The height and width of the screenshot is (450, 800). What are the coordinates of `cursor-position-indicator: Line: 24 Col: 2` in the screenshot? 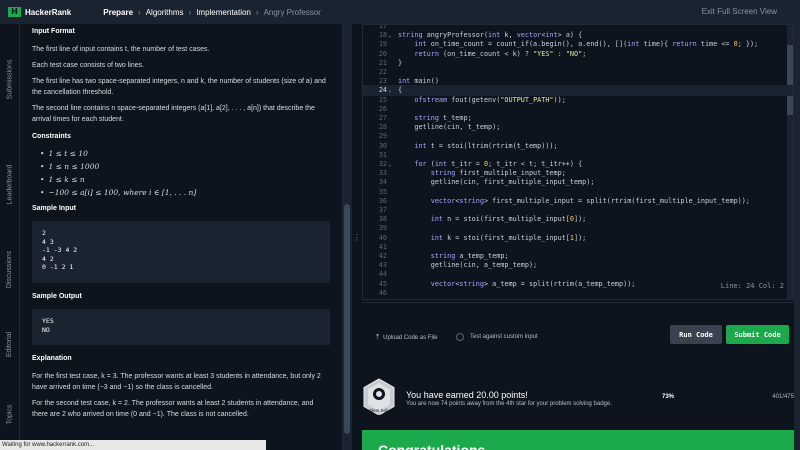 It's located at (752, 286).